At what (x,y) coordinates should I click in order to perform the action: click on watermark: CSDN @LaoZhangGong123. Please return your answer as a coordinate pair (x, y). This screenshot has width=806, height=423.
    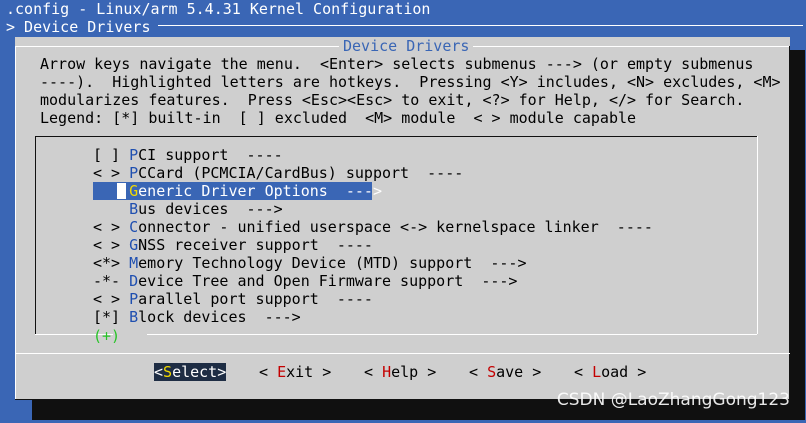
    Looking at the image, I should click on (673, 400).